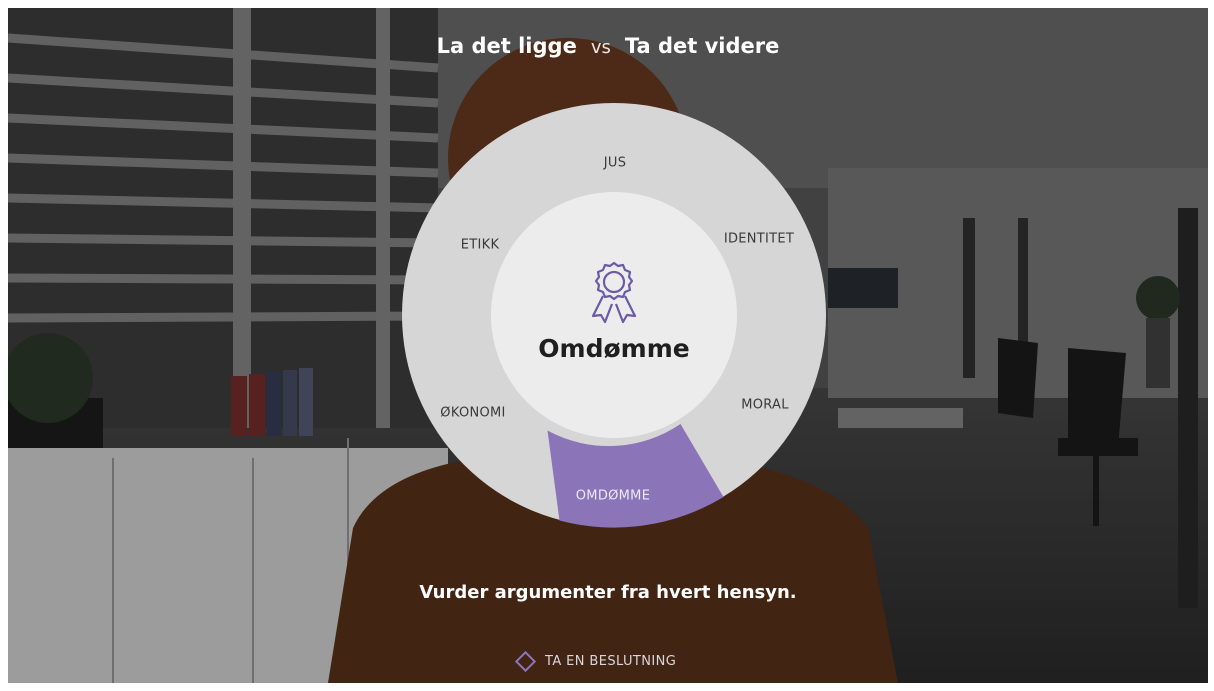 The image size is (1214, 691). What do you see at coordinates (765, 405) in the screenshot?
I see `segment-moral: MORAL` at bounding box center [765, 405].